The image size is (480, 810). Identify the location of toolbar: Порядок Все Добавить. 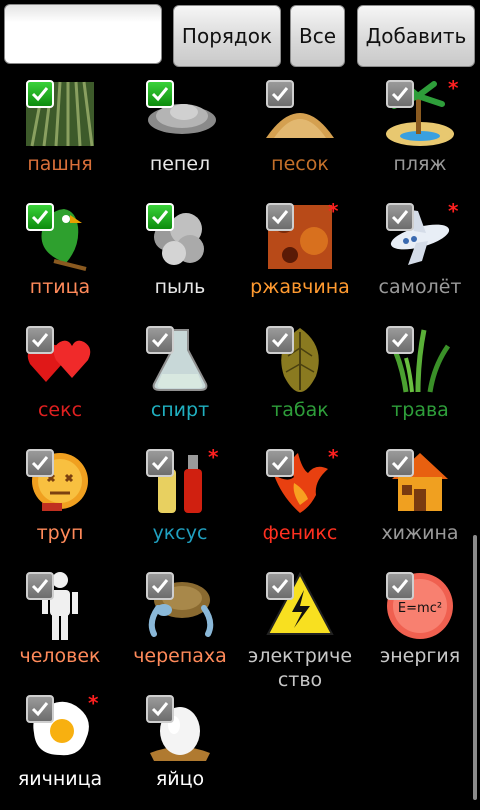
(240, 36).